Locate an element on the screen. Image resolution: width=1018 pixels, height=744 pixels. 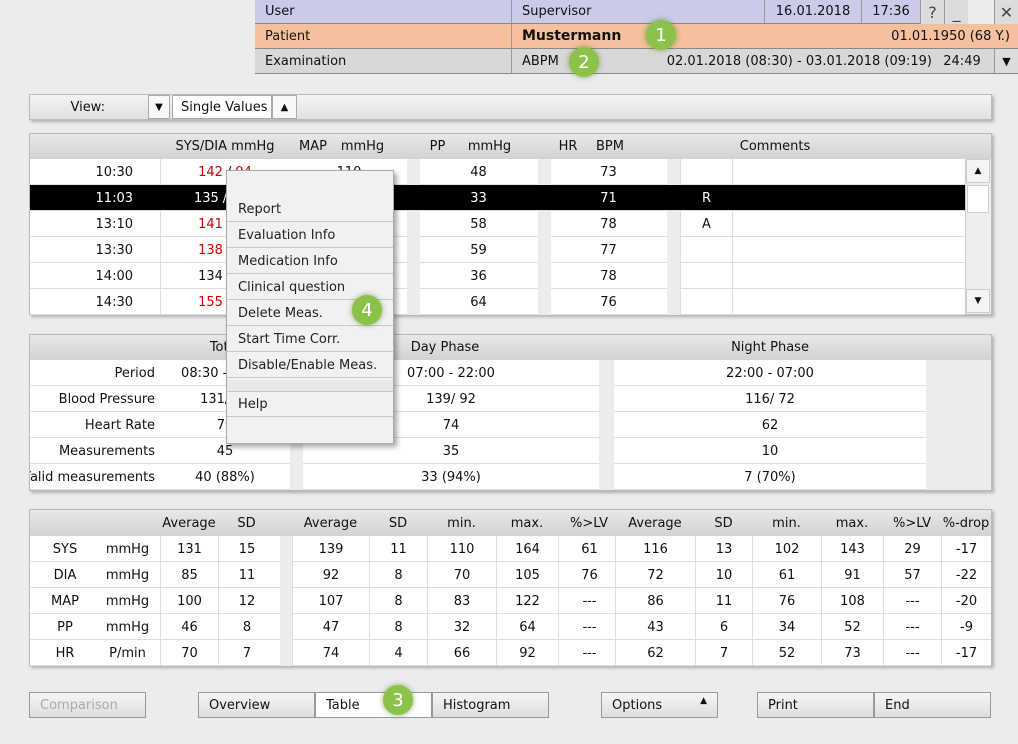
view-up-arrow-icon: ▲ is located at coordinates (284, 107).